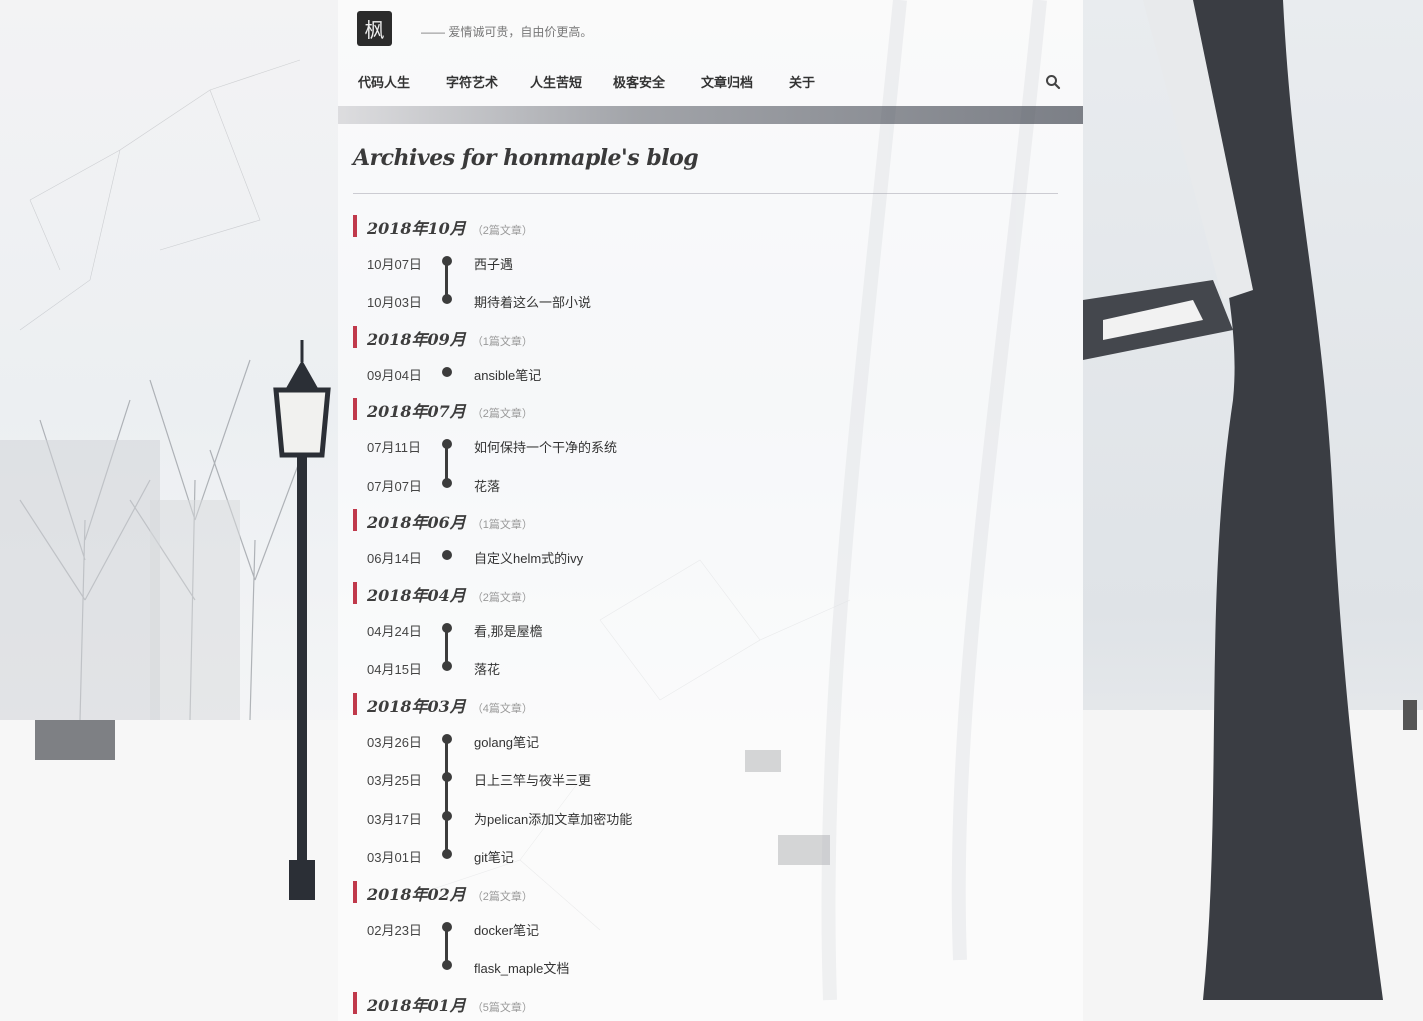 Image resolution: width=1423 pixels, height=1021 pixels. I want to click on post-date: 07月11日, so click(394, 447).